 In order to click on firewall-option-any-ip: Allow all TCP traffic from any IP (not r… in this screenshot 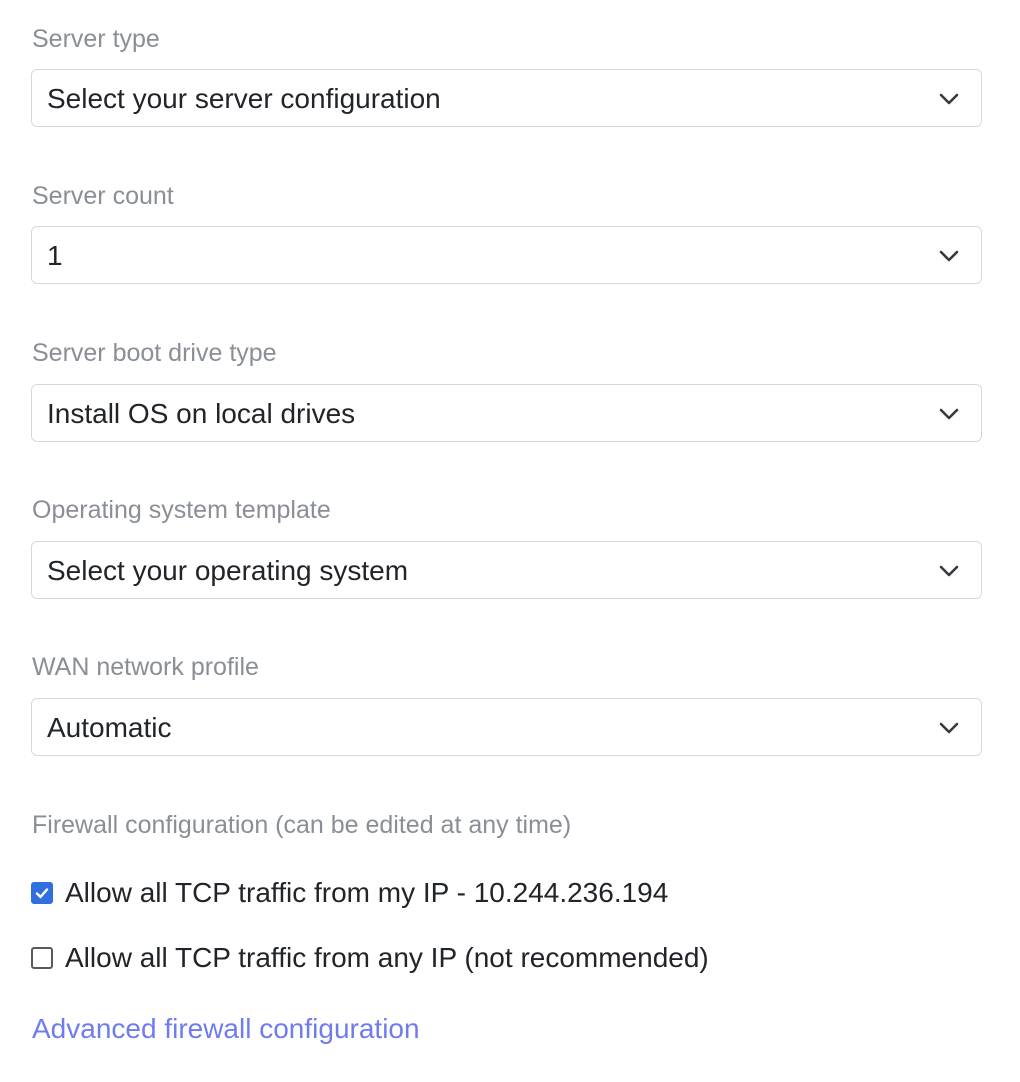, I will do `click(370, 958)`.